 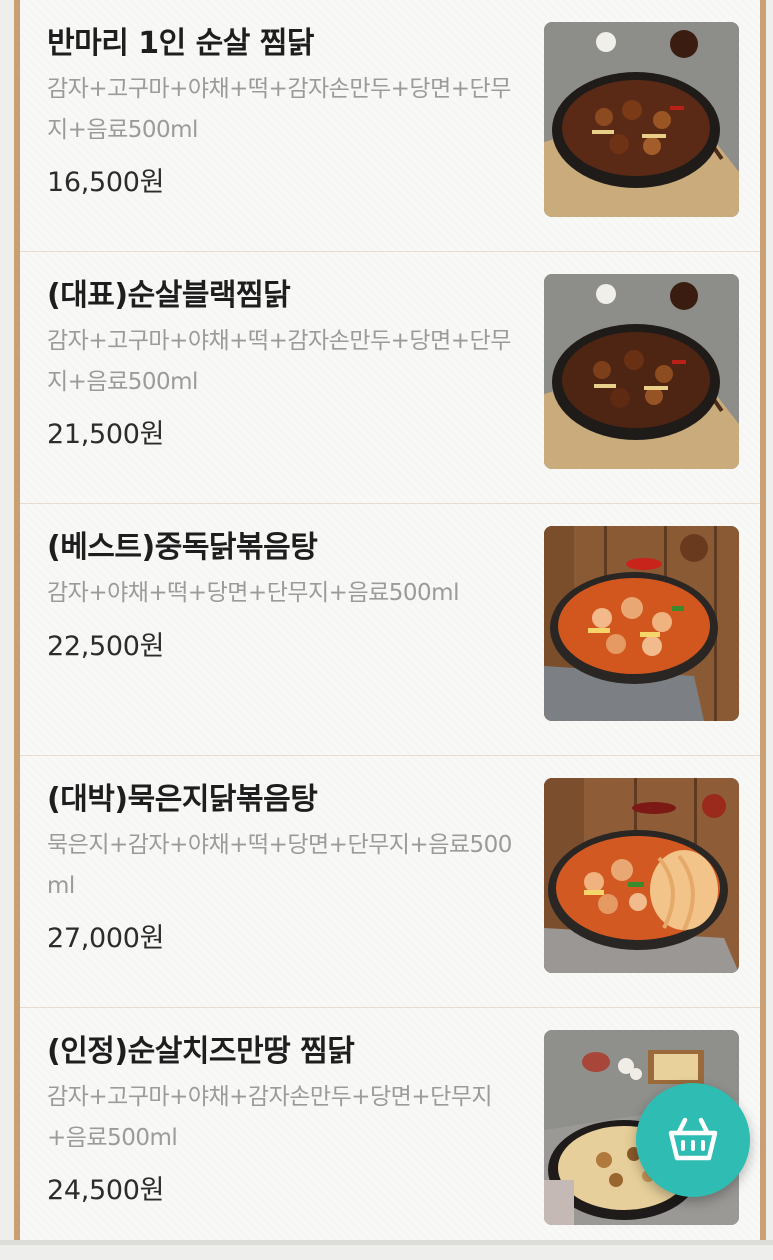 I want to click on menu-item-price: 22,500원, so click(x=106, y=646).